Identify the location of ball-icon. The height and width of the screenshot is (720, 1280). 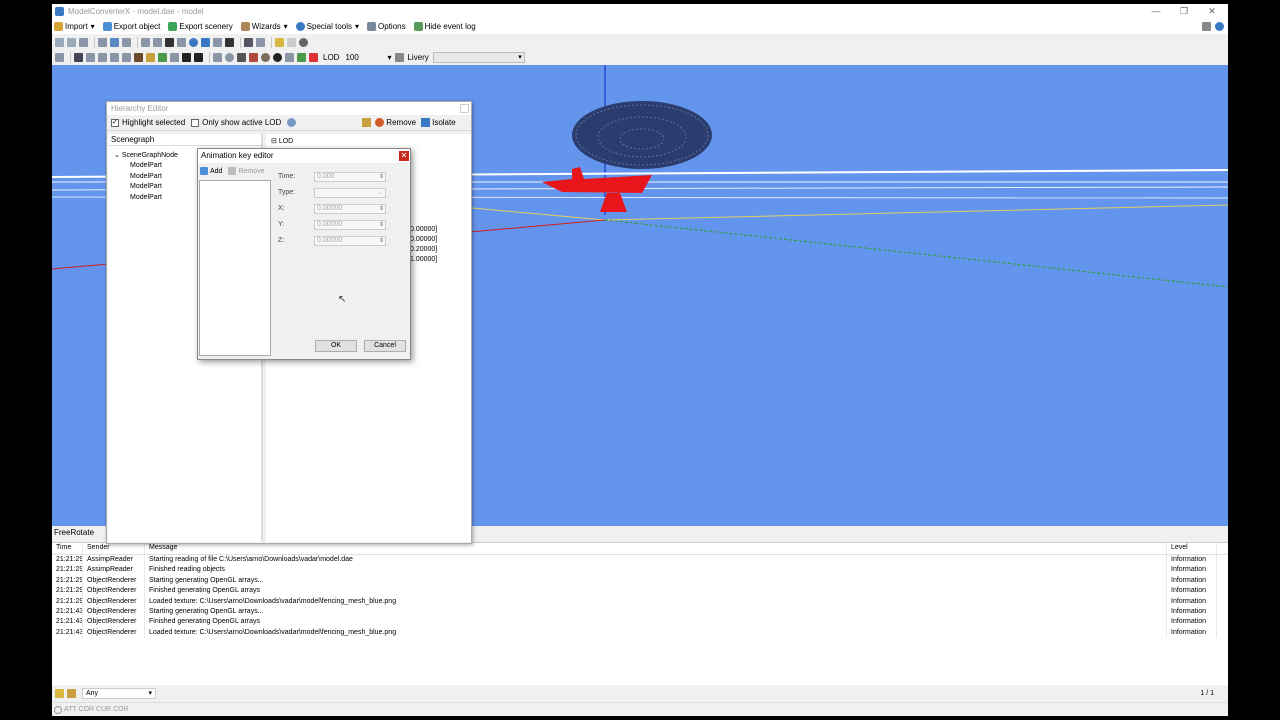
(277, 57).